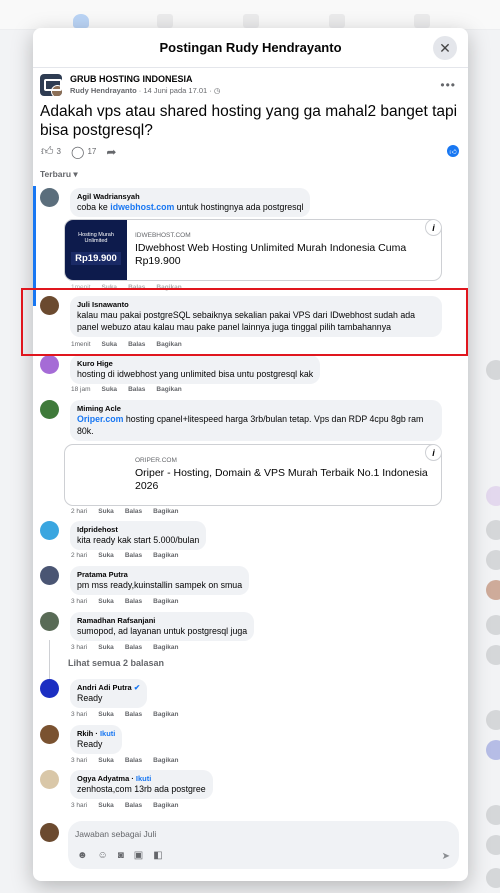 This screenshot has width=500, height=893. I want to click on user-avatar, so click(49, 832).